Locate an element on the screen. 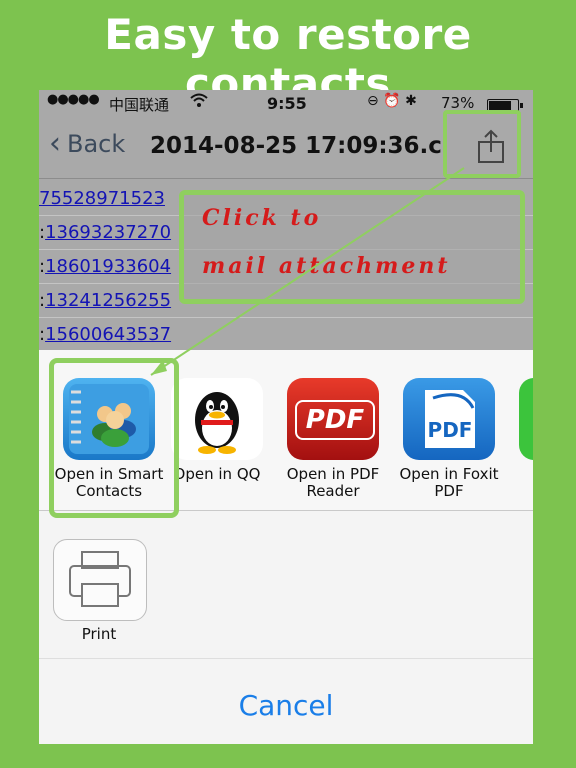 This screenshot has height=768, width=576. cancel-area: Cancel is located at coordinates (286, 701).